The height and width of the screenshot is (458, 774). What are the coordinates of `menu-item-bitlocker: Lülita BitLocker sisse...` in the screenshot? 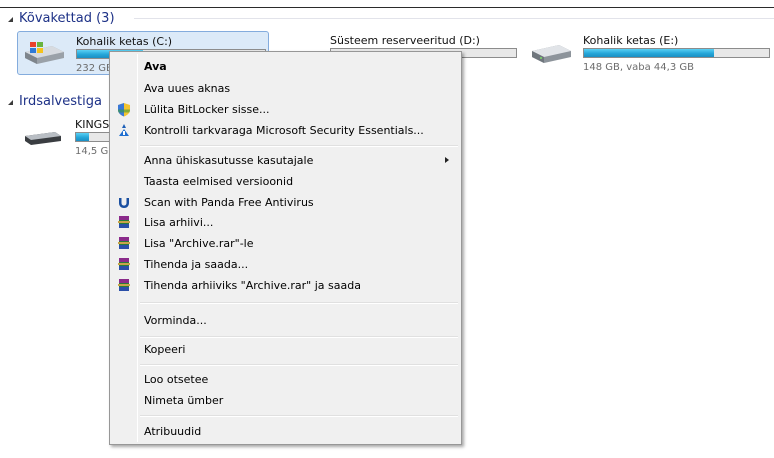 It's located at (285, 109).